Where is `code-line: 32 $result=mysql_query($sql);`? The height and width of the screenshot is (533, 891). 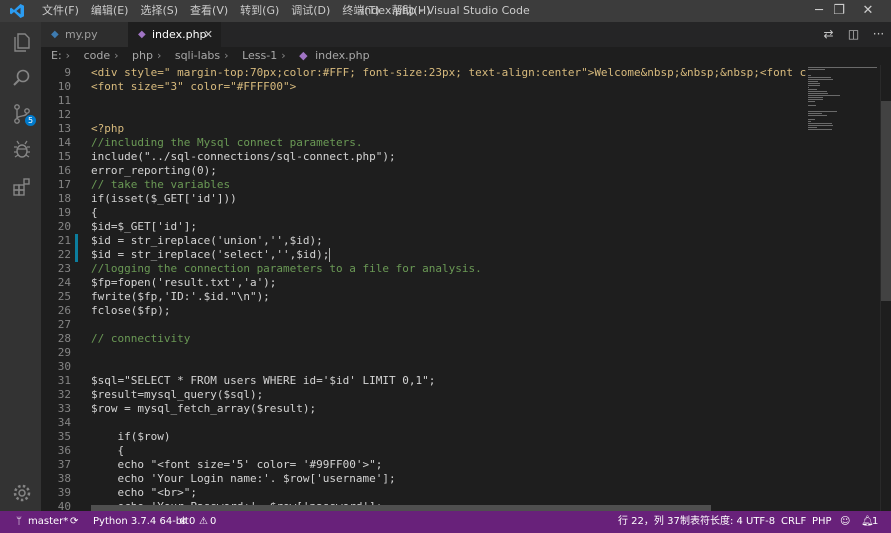
code-line: 32 $result=mysql_query($sql); is located at coordinates (423, 395).